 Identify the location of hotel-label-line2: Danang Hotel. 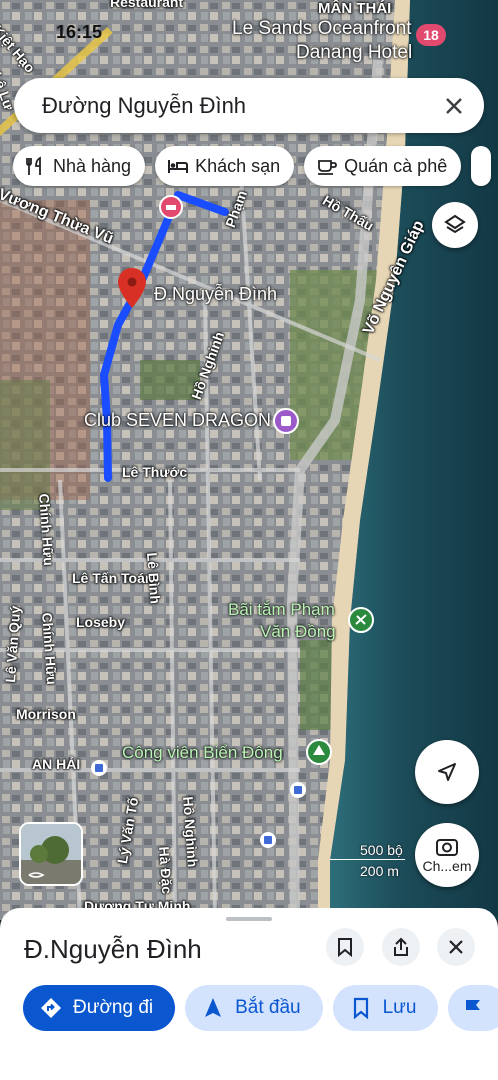
(354, 53).